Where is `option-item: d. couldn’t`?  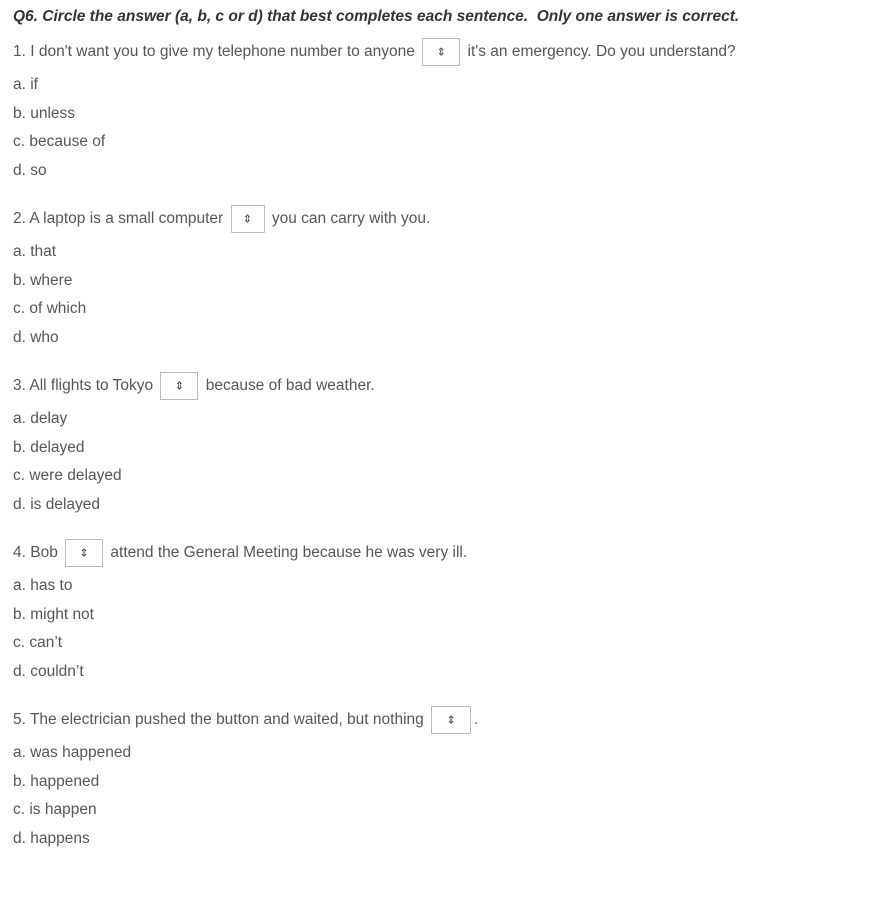
option-item: d. couldn’t is located at coordinates (48, 671).